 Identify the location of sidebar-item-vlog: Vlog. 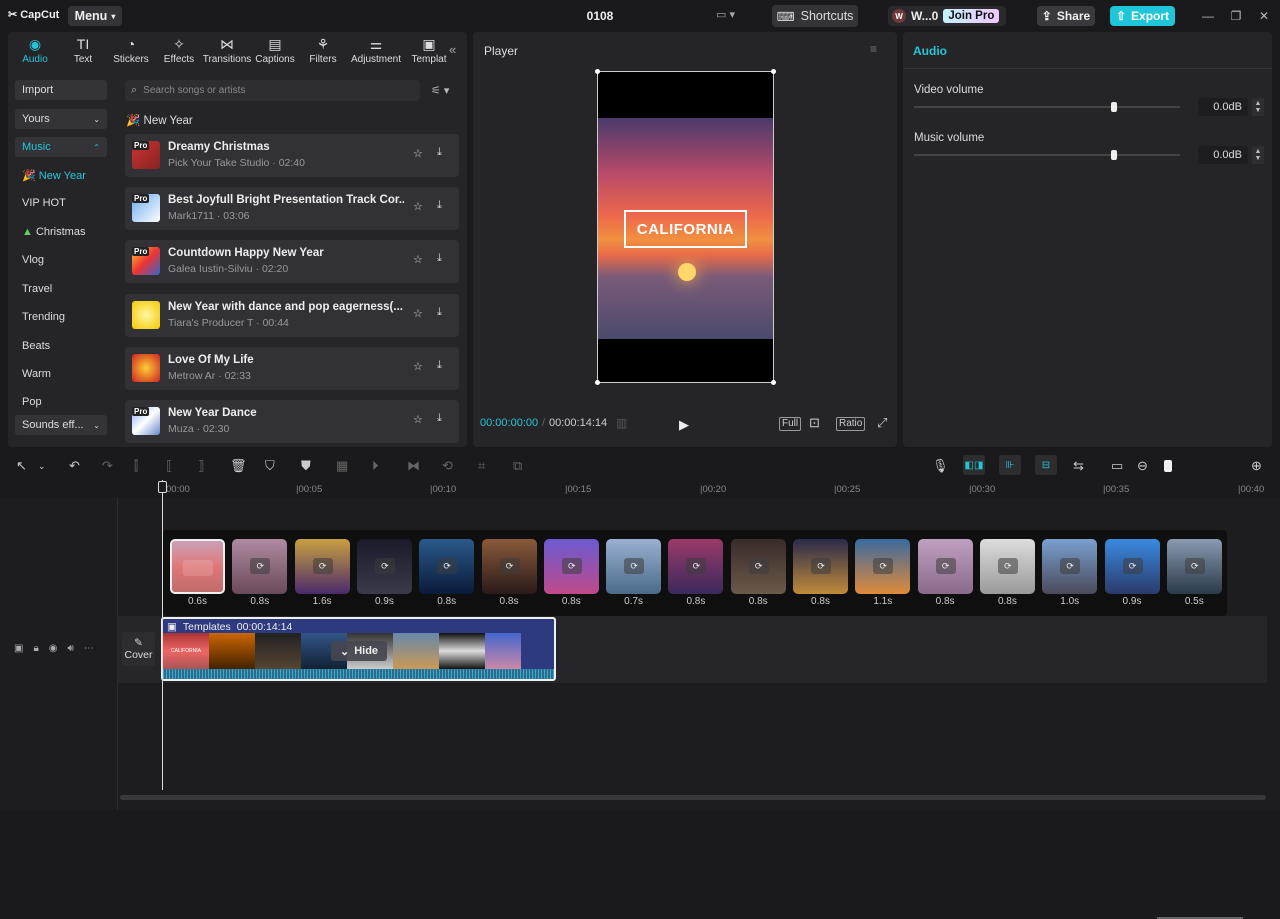
(33, 260).